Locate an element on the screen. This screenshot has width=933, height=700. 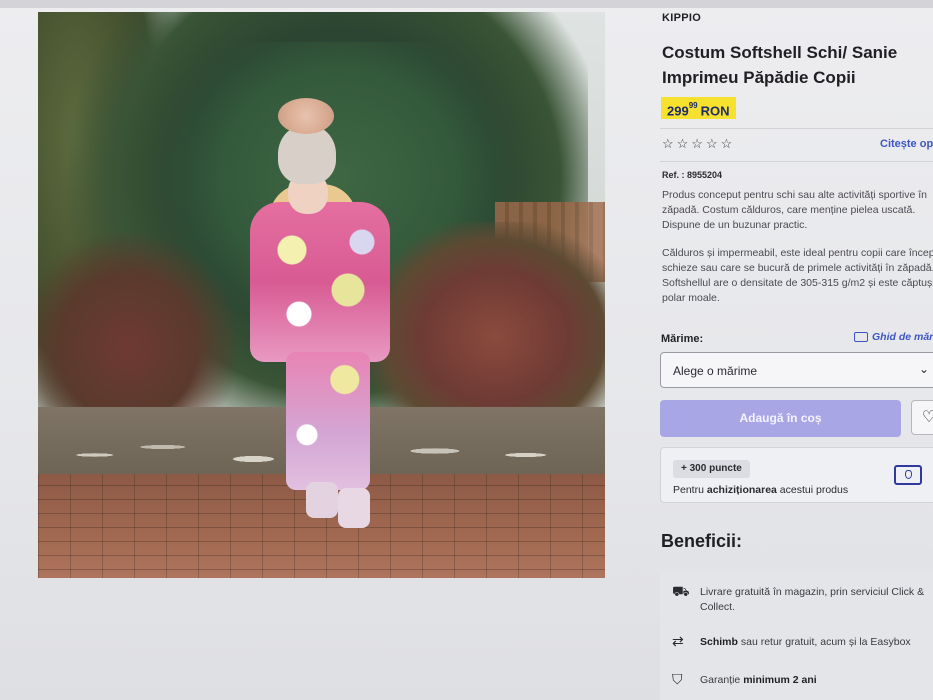
benefits-title: Beneficii: is located at coordinates (702, 541).